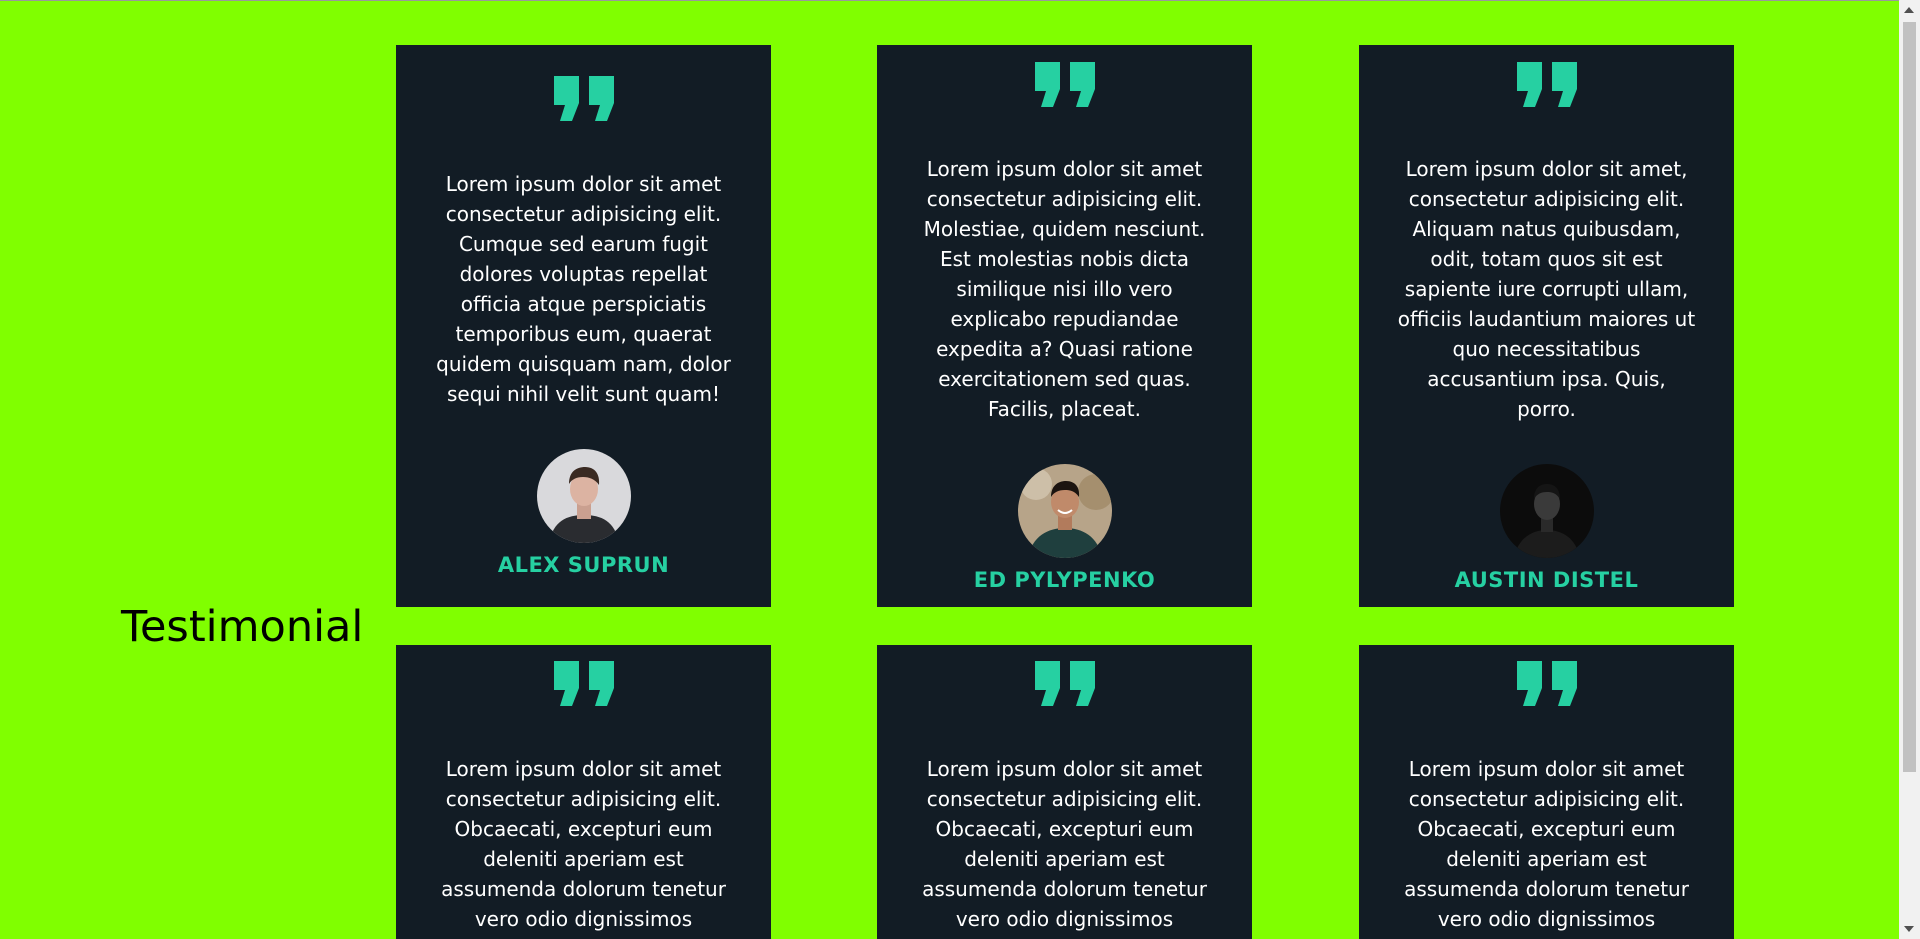 The width and height of the screenshot is (1920, 939). I want to click on scroll-down-icon, so click(1909, 929).